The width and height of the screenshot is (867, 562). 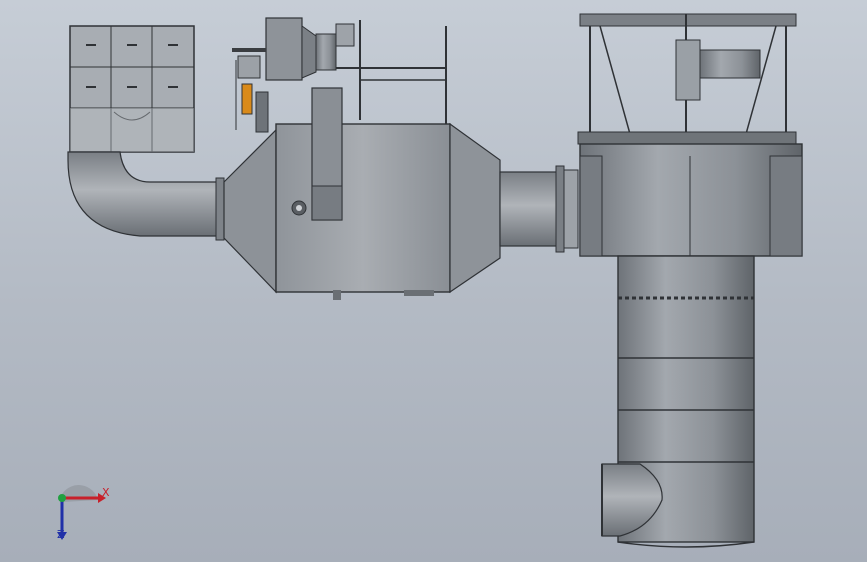 I want to click on valve-cluster, so click(x=250, y=90).